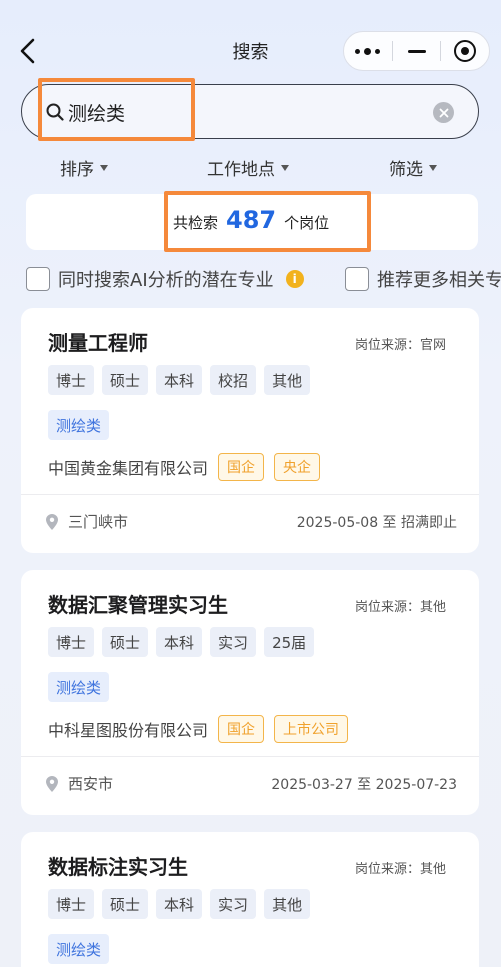 The height and width of the screenshot is (967, 501). I want to click on more-filter-label: 筛选, so click(406, 170).